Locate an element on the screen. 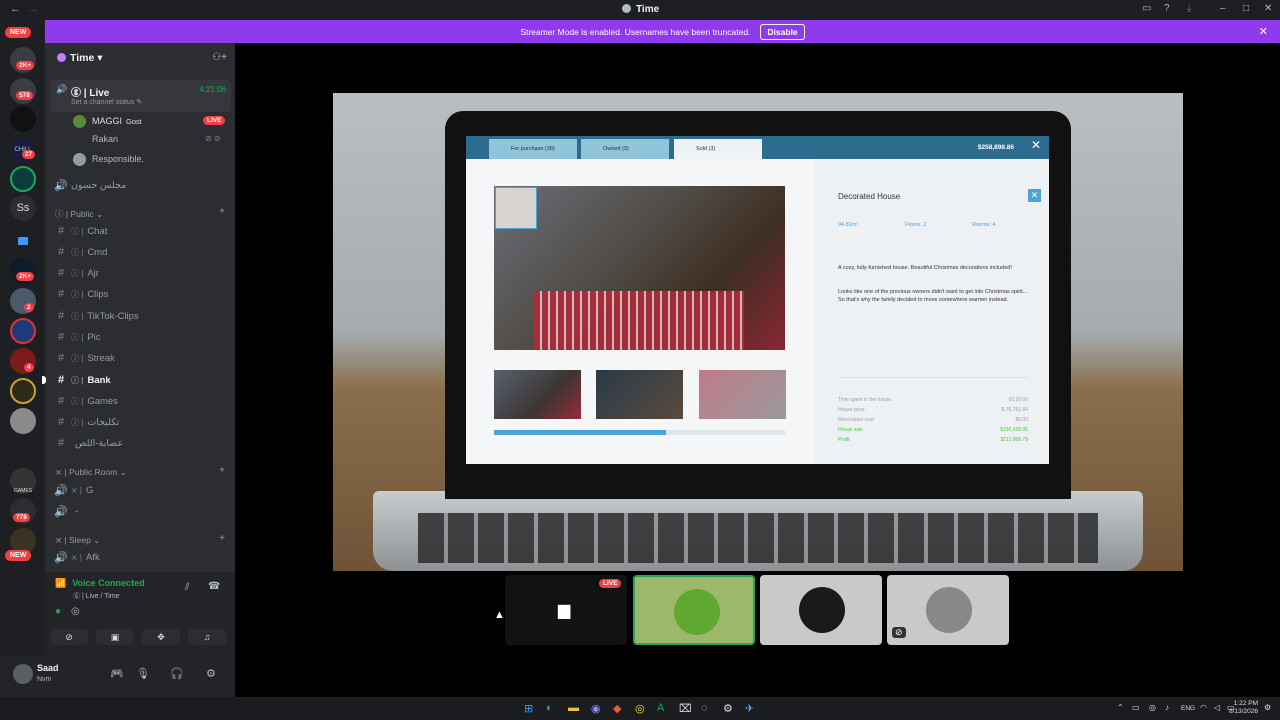  text-channel-pic: # ⓘ | Pic is located at coordinates (141, 337).